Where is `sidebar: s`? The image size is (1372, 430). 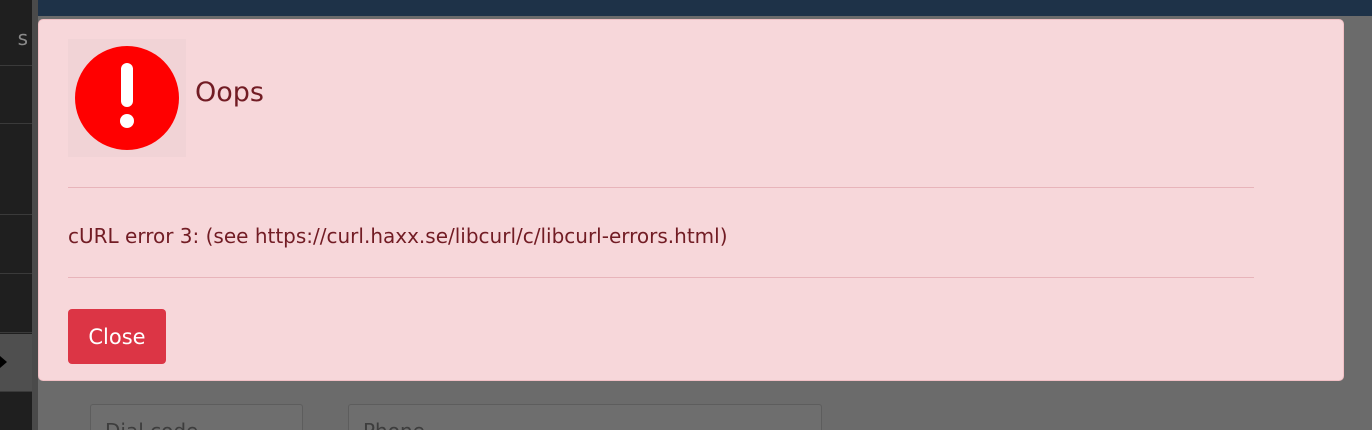 sidebar: s is located at coordinates (16, 215).